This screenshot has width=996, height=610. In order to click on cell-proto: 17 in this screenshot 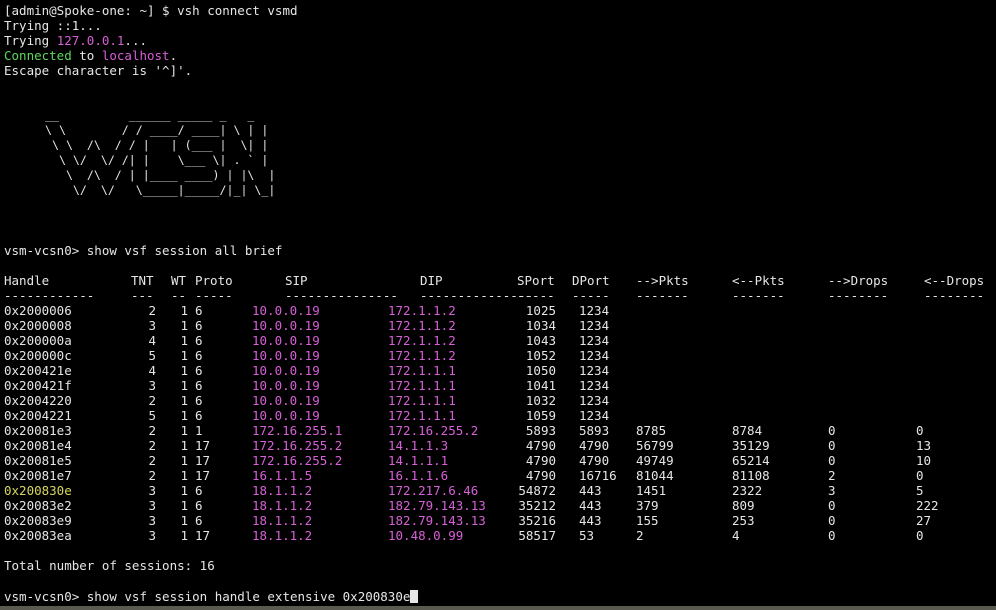, I will do `click(203, 445)`.